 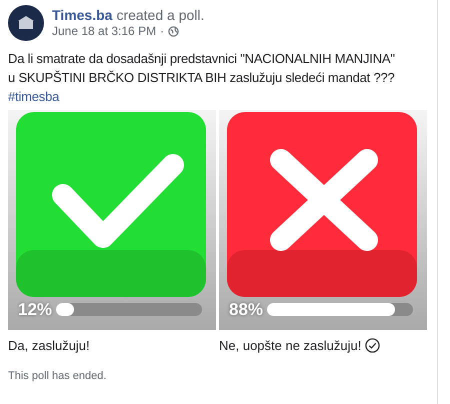 What do you see at coordinates (82, 15) in the screenshot?
I see `author-link: Times.ba` at bounding box center [82, 15].